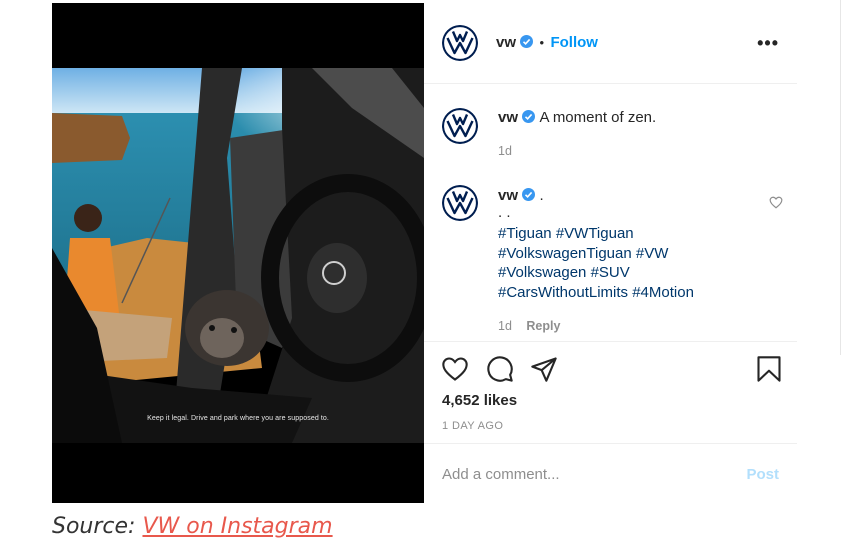 The width and height of the screenshot is (845, 552). What do you see at coordinates (505, 326) in the screenshot?
I see `comment-time: 1d` at bounding box center [505, 326].